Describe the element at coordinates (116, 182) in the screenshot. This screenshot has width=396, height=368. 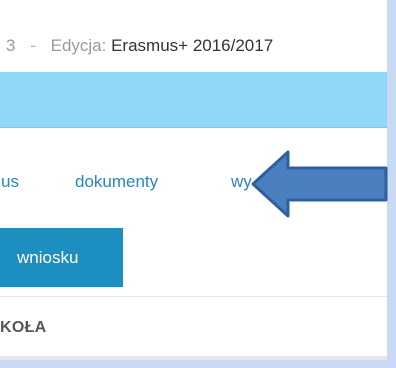
I see `nav-item-dokumenty: dokumenty` at that location.